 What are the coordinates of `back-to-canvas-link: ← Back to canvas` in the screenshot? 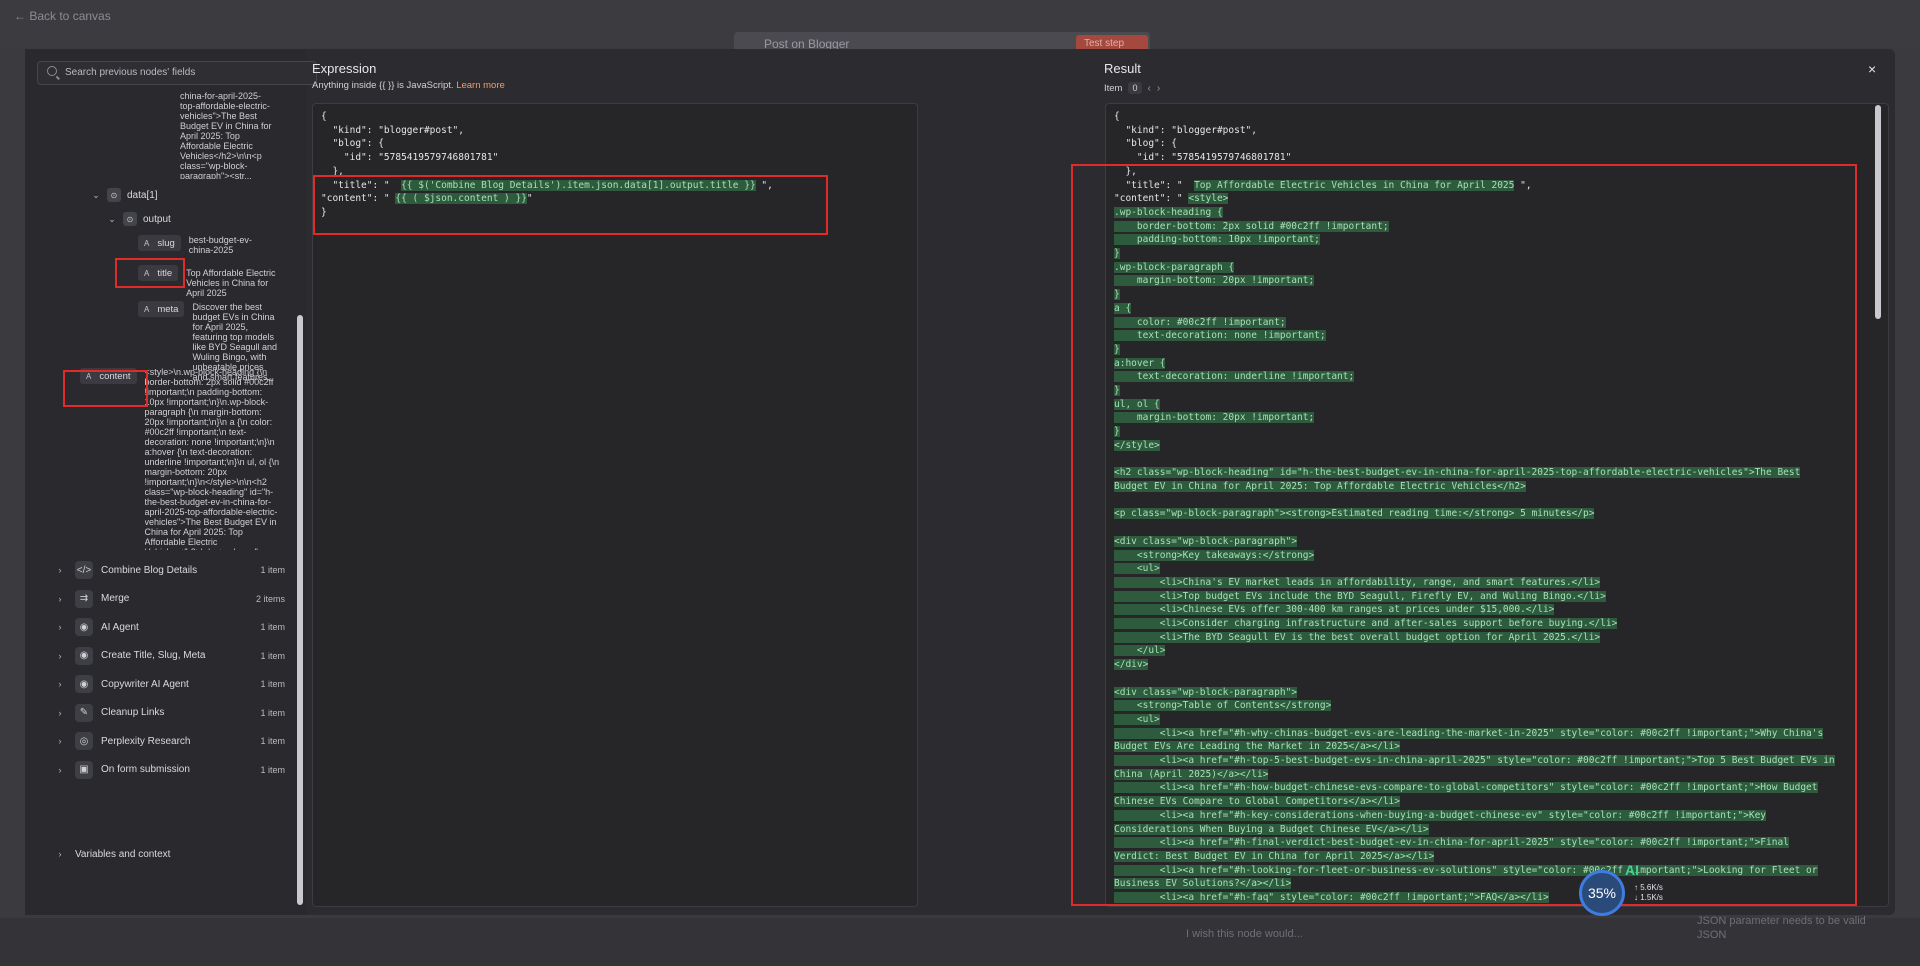 It's located at (62, 16).